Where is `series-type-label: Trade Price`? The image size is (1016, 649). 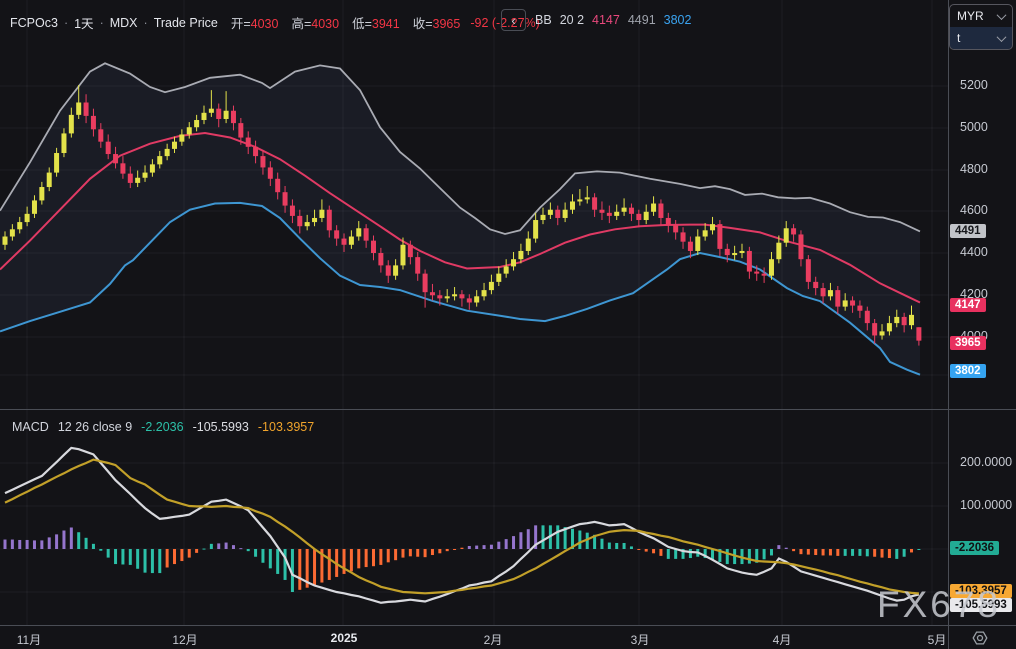
series-type-label: Trade Price is located at coordinates (185, 22).